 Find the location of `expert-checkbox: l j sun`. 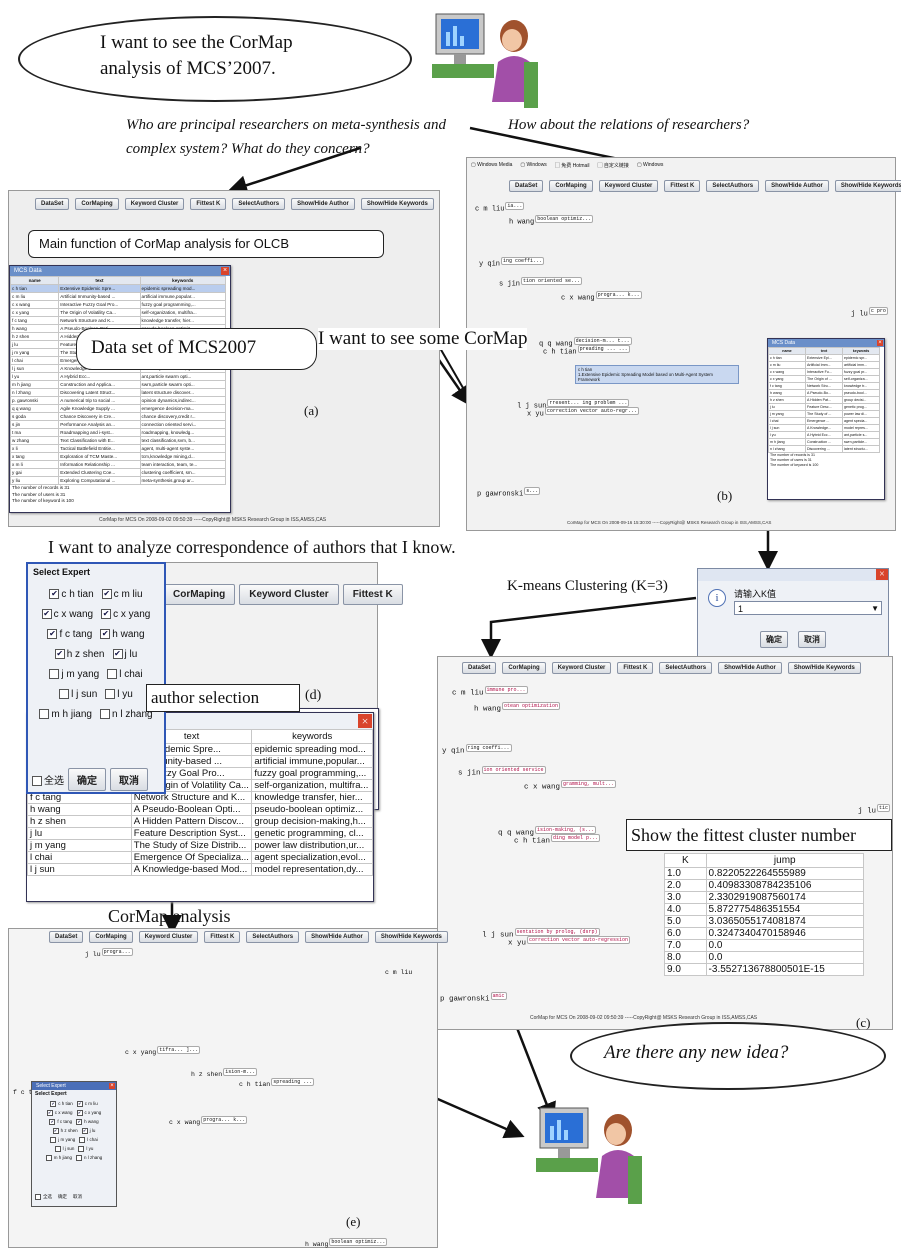

expert-checkbox: l j sun is located at coordinates (64, 1149).